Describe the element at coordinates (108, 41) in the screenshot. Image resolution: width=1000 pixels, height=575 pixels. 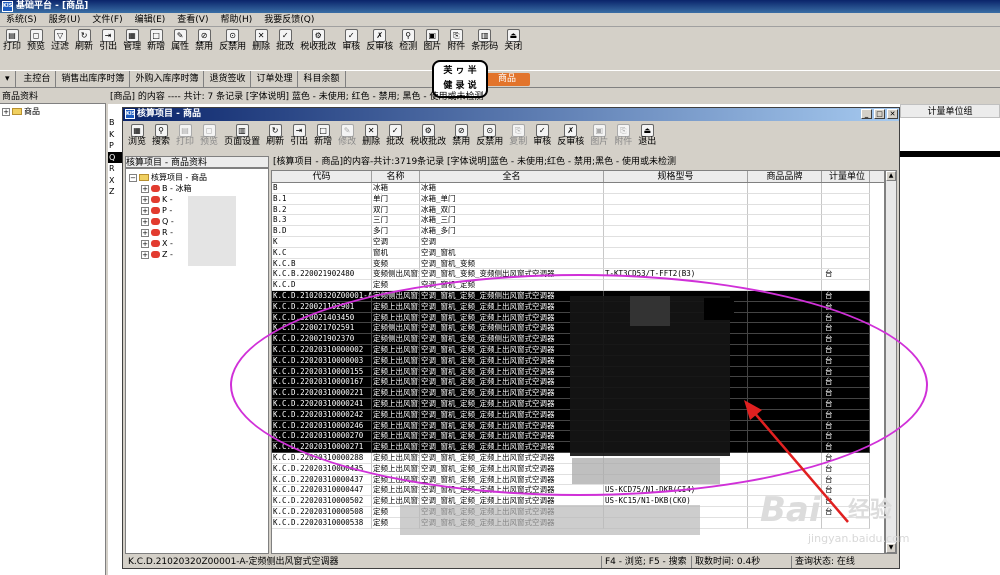
I see `toolbar-button-4: ⇥ 引出` at that location.